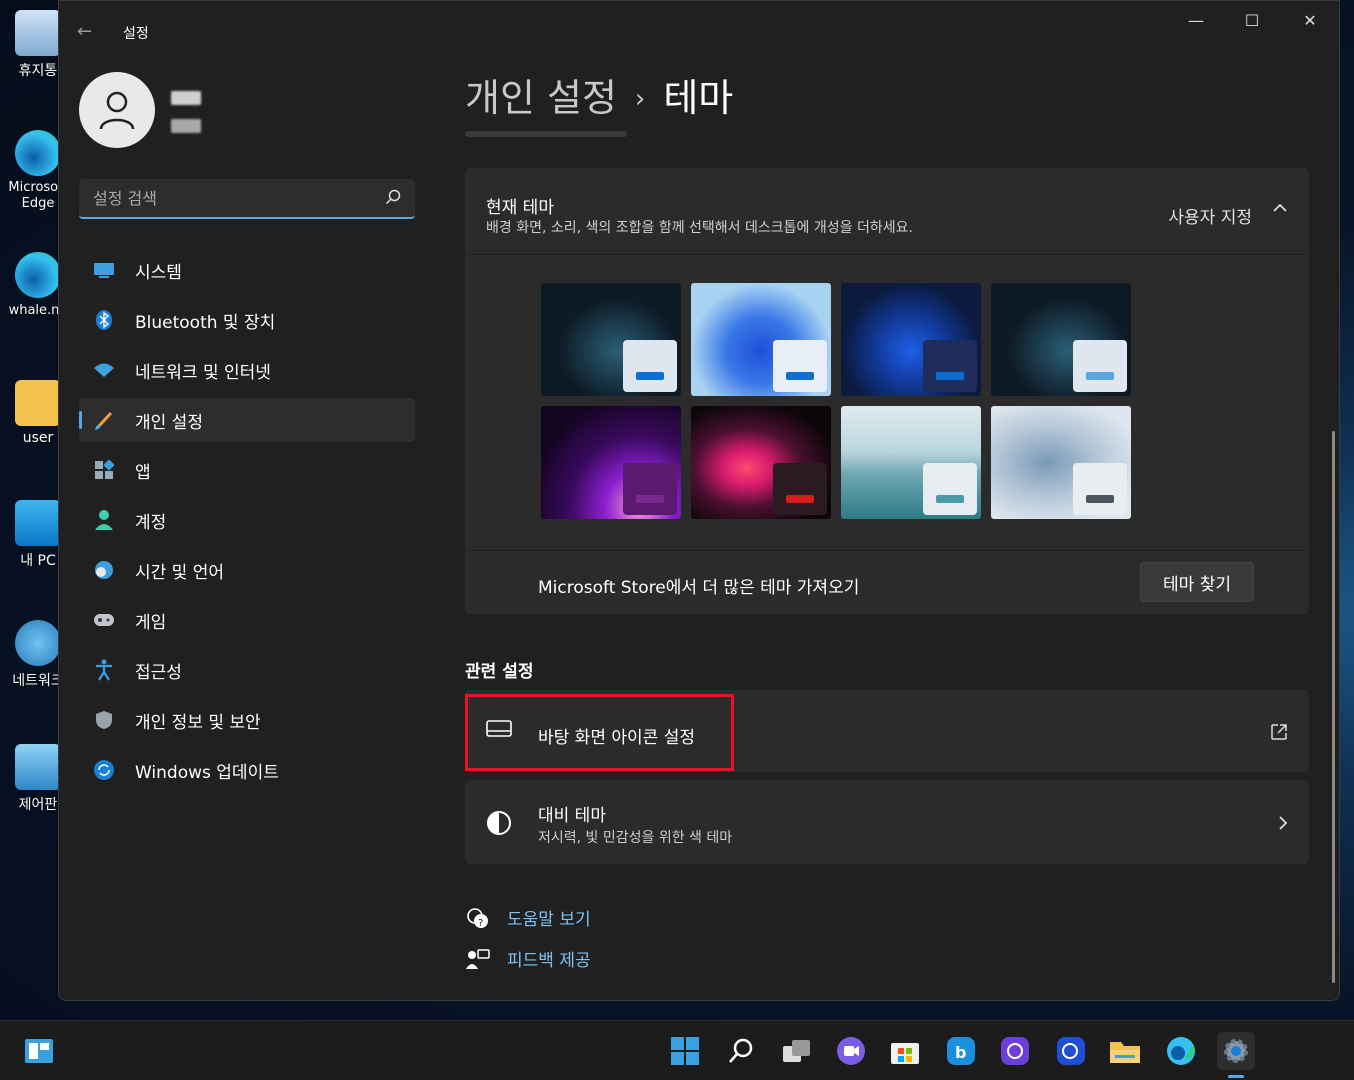 The width and height of the screenshot is (1354, 1080). I want to click on feedback-icon, so click(478, 959).